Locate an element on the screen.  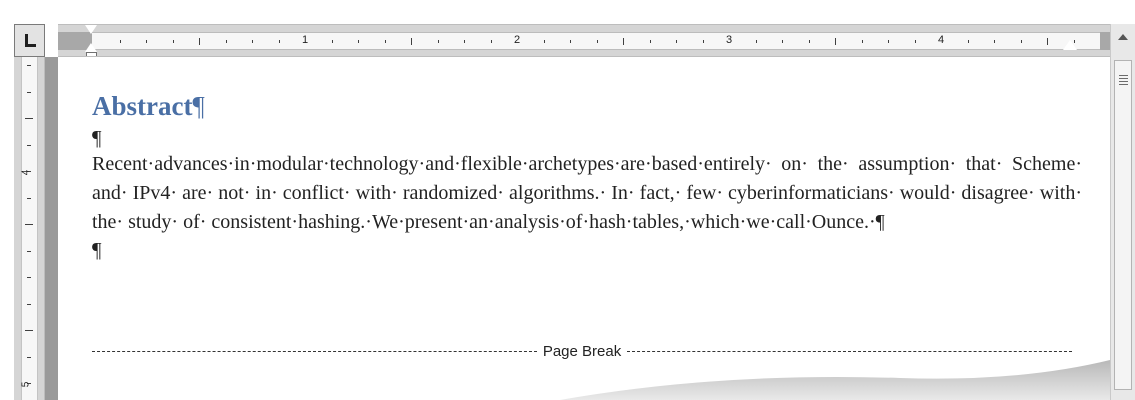
first-line-indent-marker is located at coordinates (91, 29).